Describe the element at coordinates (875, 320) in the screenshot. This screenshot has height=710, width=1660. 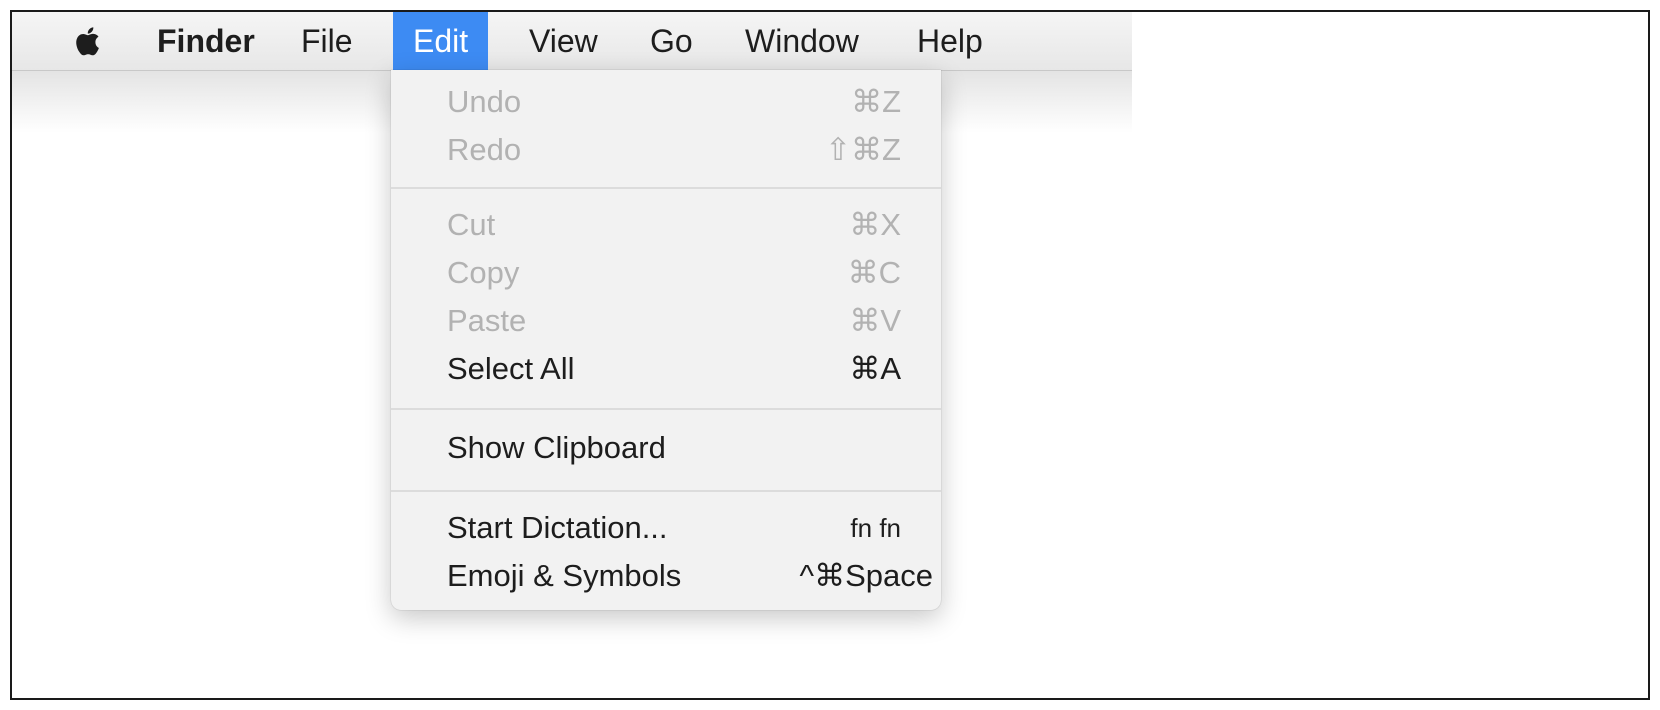
I see `menu-item-shortcut: ⌘V` at that location.